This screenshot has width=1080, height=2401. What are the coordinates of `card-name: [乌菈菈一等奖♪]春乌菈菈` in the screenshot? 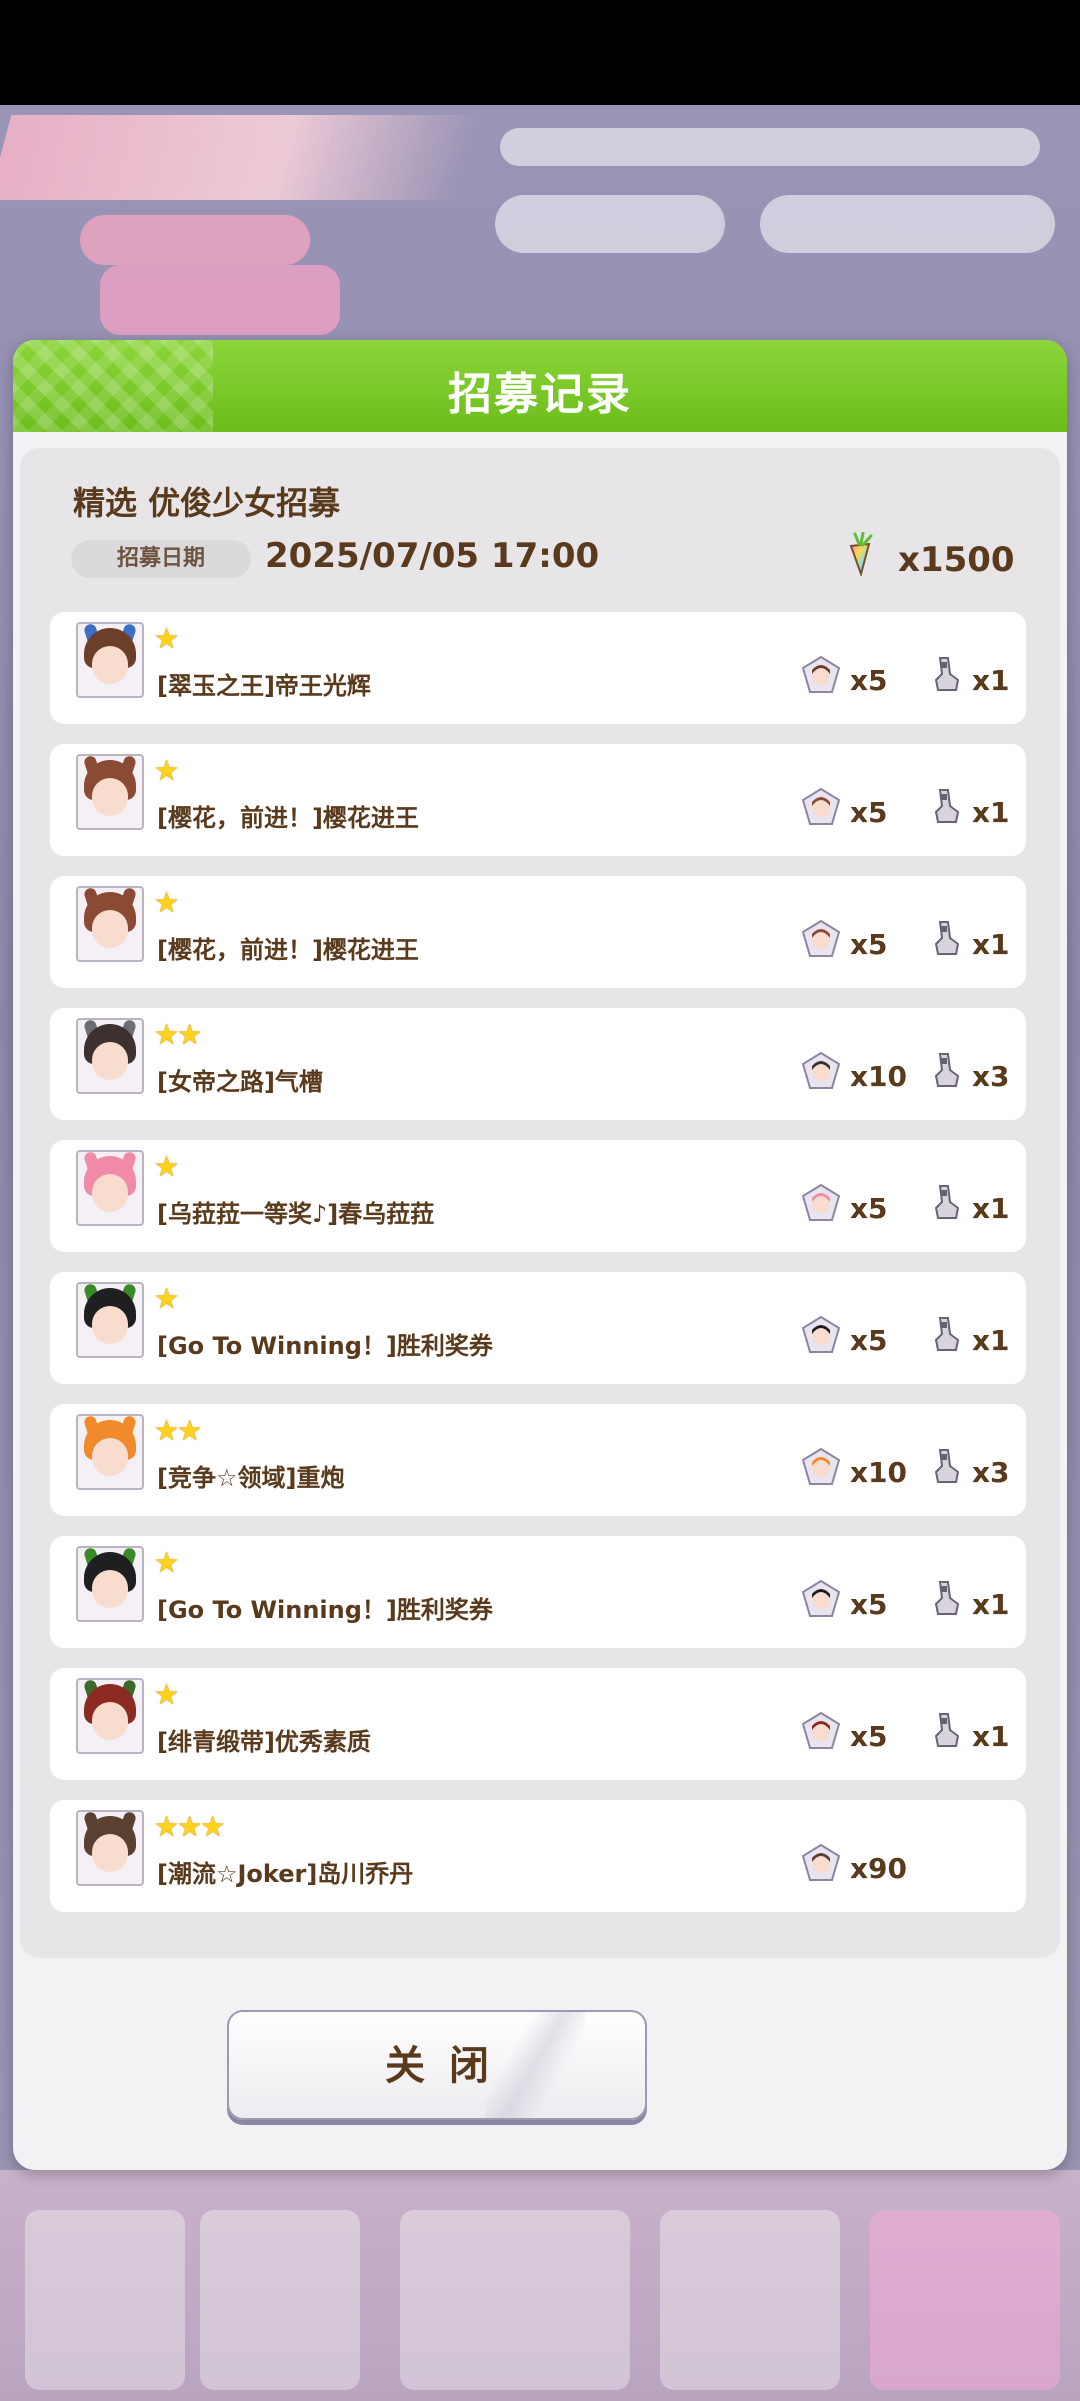 It's located at (296, 1214).